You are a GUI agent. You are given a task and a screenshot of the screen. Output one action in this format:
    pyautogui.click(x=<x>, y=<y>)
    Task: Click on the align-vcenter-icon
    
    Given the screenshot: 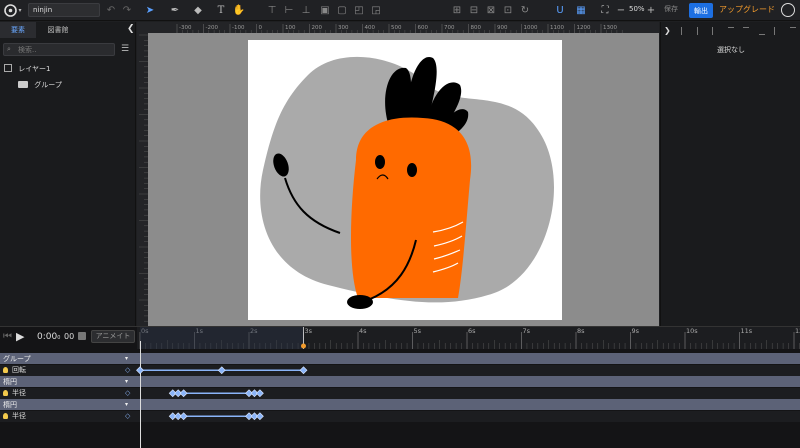 What is the action you would take?
    pyautogui.click(x=746, y=31)
    